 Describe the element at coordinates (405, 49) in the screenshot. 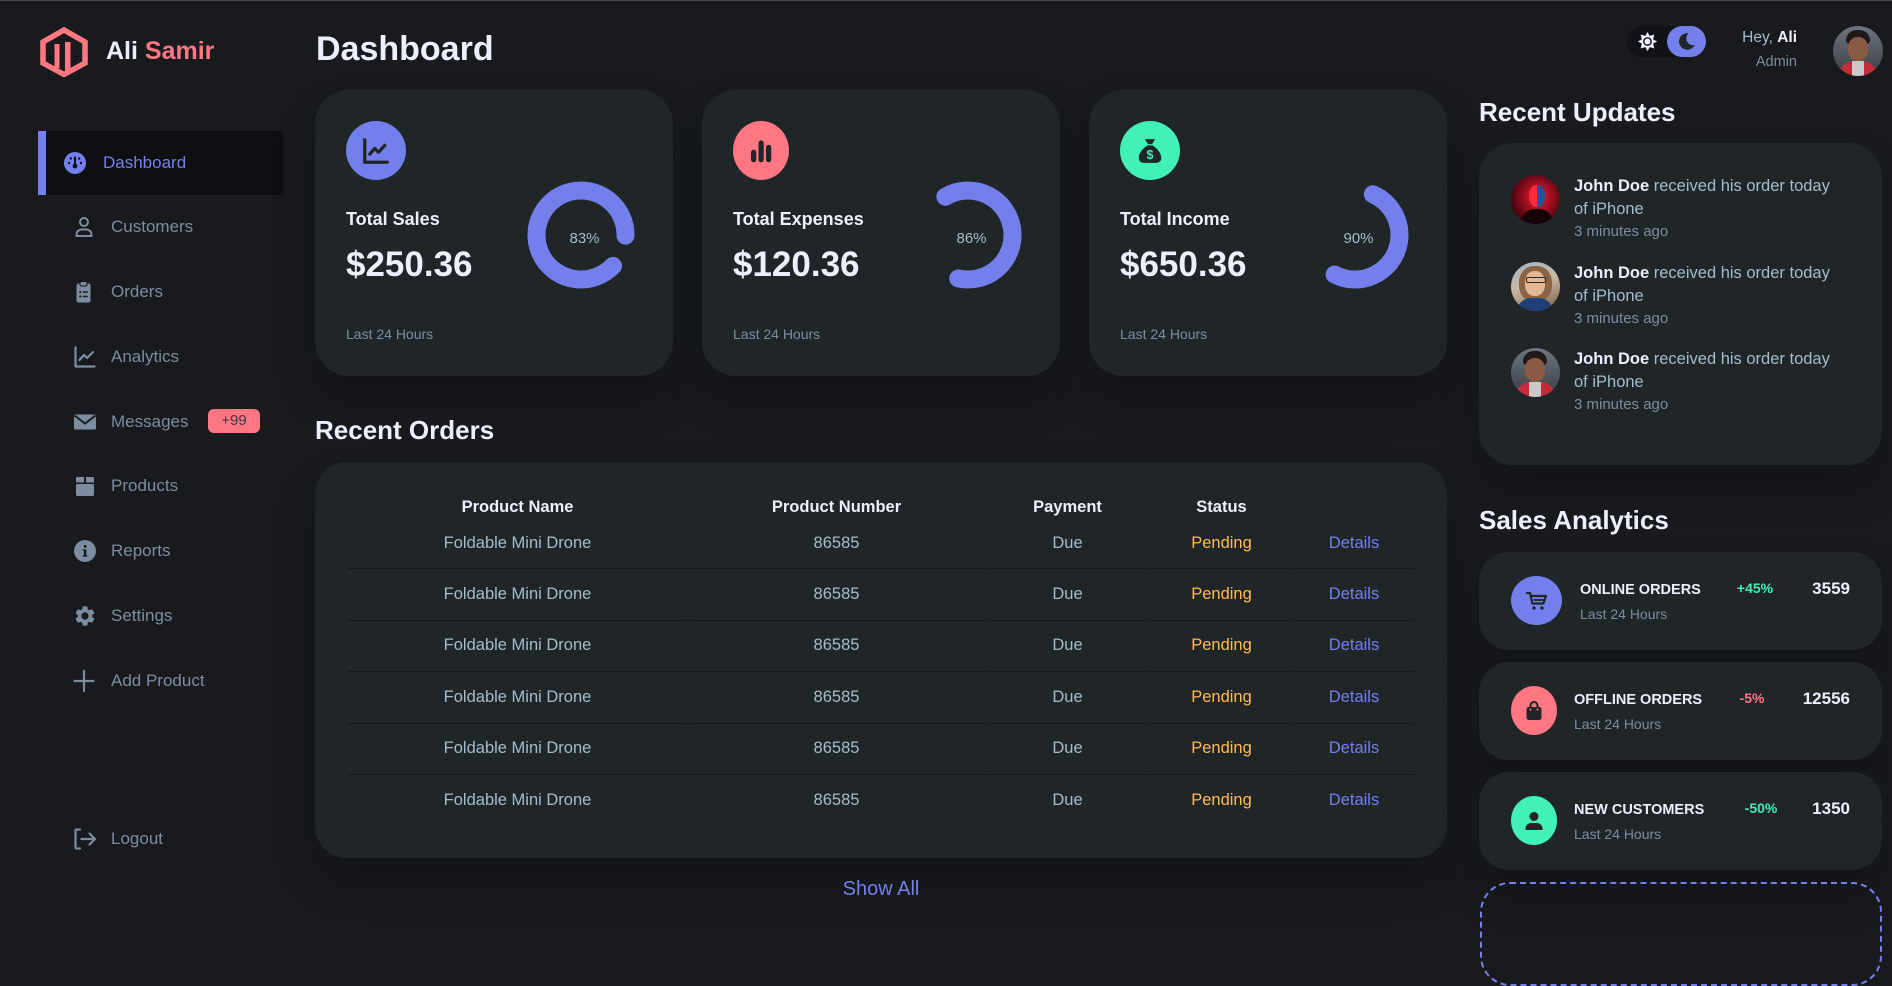

I see `page-title: Dashboard` at that location.